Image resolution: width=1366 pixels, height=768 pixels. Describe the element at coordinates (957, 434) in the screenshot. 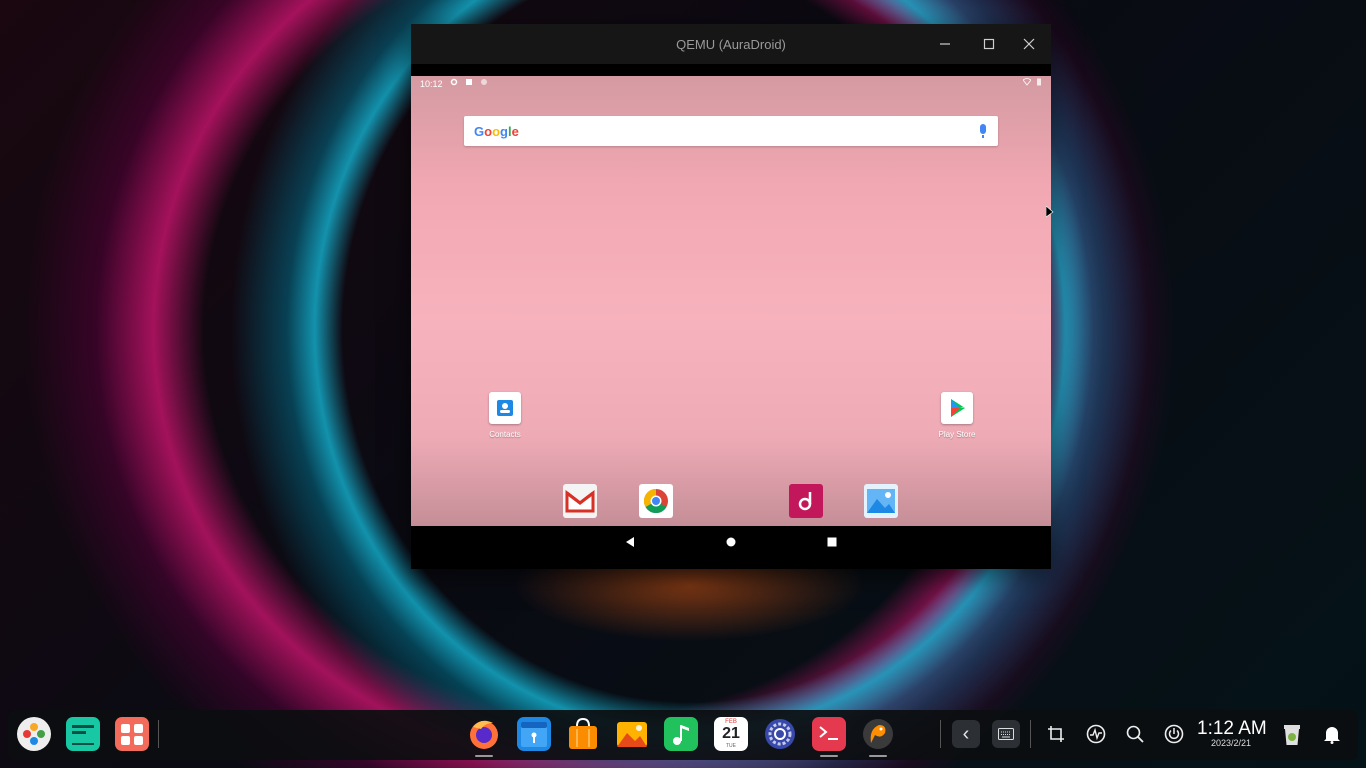

I see `play-store-label: Play Store` at that location.